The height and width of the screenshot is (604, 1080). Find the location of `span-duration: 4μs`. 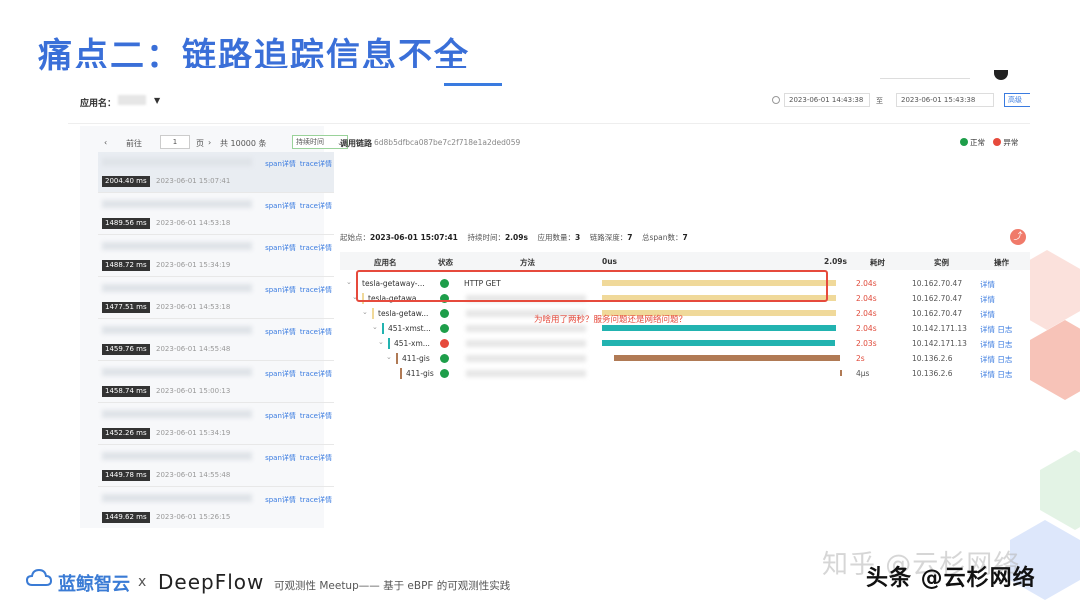

span-duration: 4μs is located at coordinates (863, 373).